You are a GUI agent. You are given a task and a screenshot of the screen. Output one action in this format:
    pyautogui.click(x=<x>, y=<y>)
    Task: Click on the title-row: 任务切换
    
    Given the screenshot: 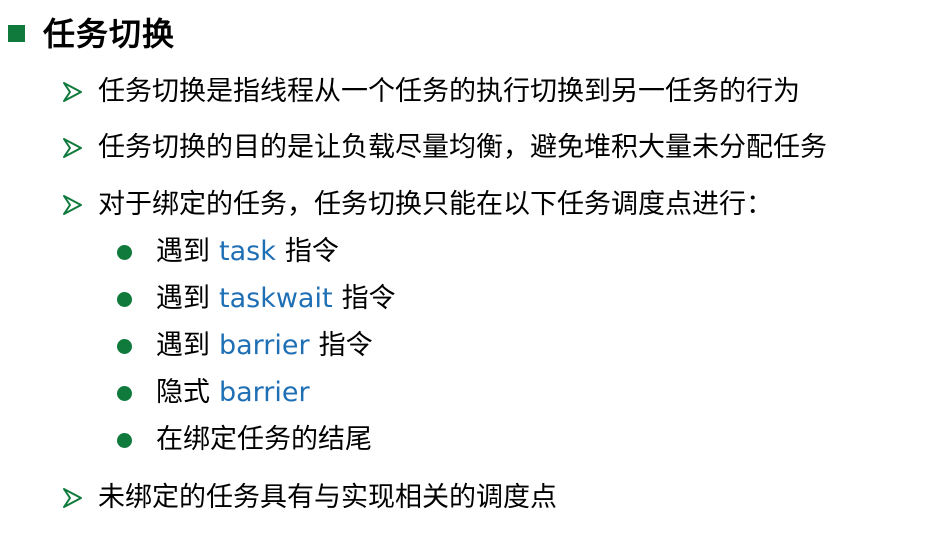 What is the action you would take?
    pyautogui.click(x=91, y=32)
    